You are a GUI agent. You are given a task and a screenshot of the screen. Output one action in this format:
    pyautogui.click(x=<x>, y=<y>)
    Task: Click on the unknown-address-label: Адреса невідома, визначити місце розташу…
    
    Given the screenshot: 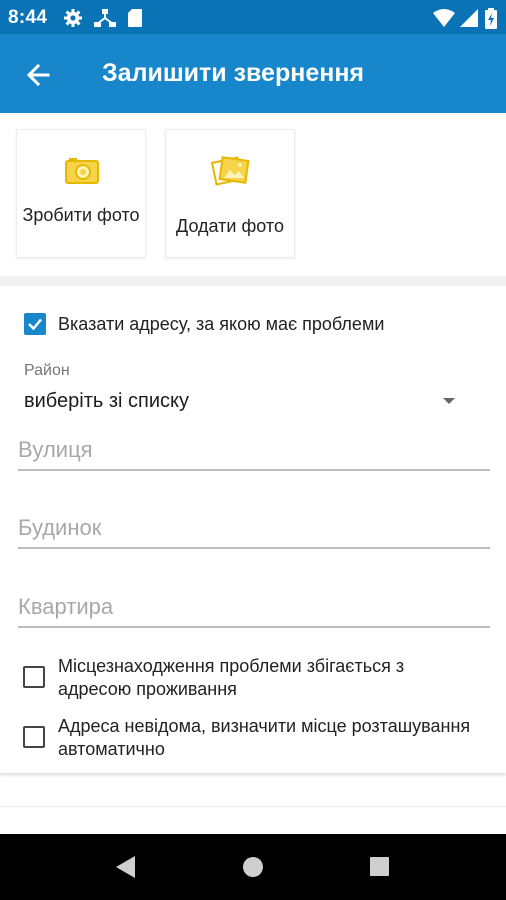 What is the action you would take?
    pyautogui.click(x=264, y=737)
    